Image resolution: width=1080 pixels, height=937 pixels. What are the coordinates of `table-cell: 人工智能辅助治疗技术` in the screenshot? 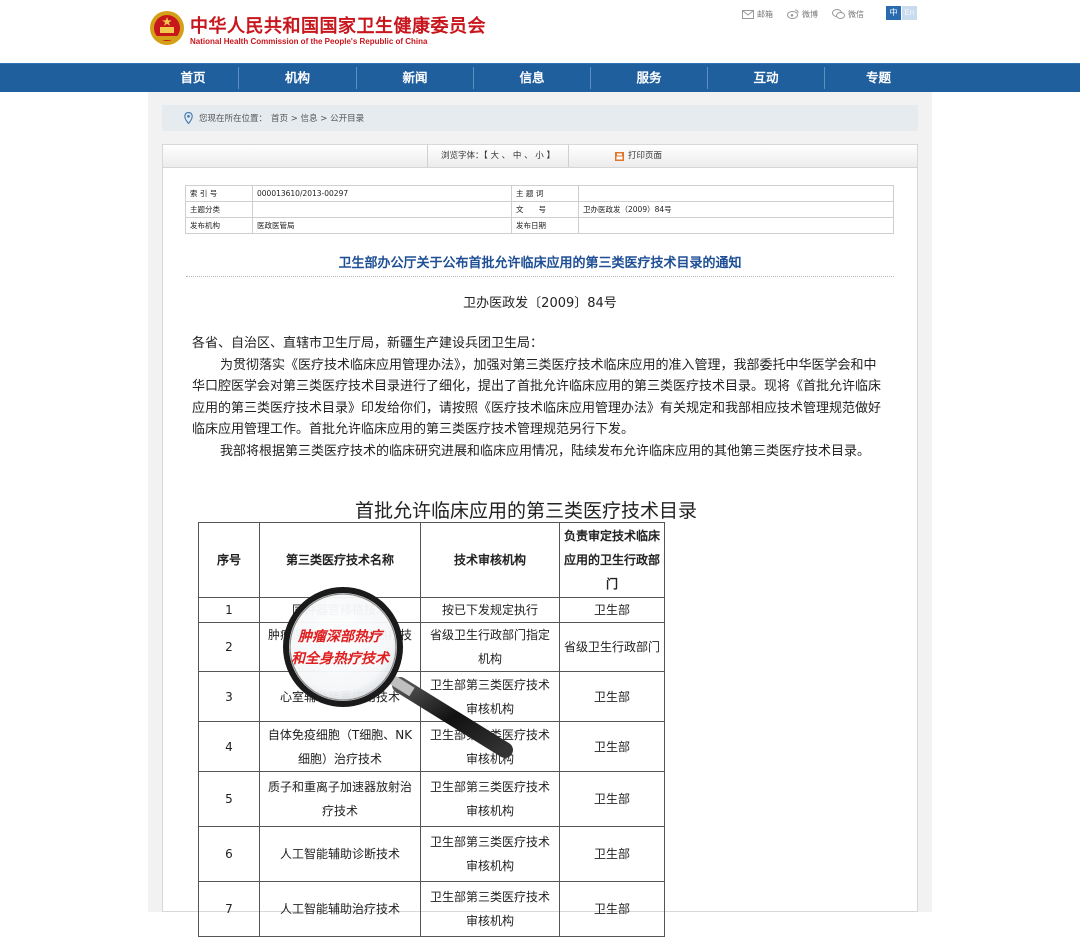 It's located at (340, 909).